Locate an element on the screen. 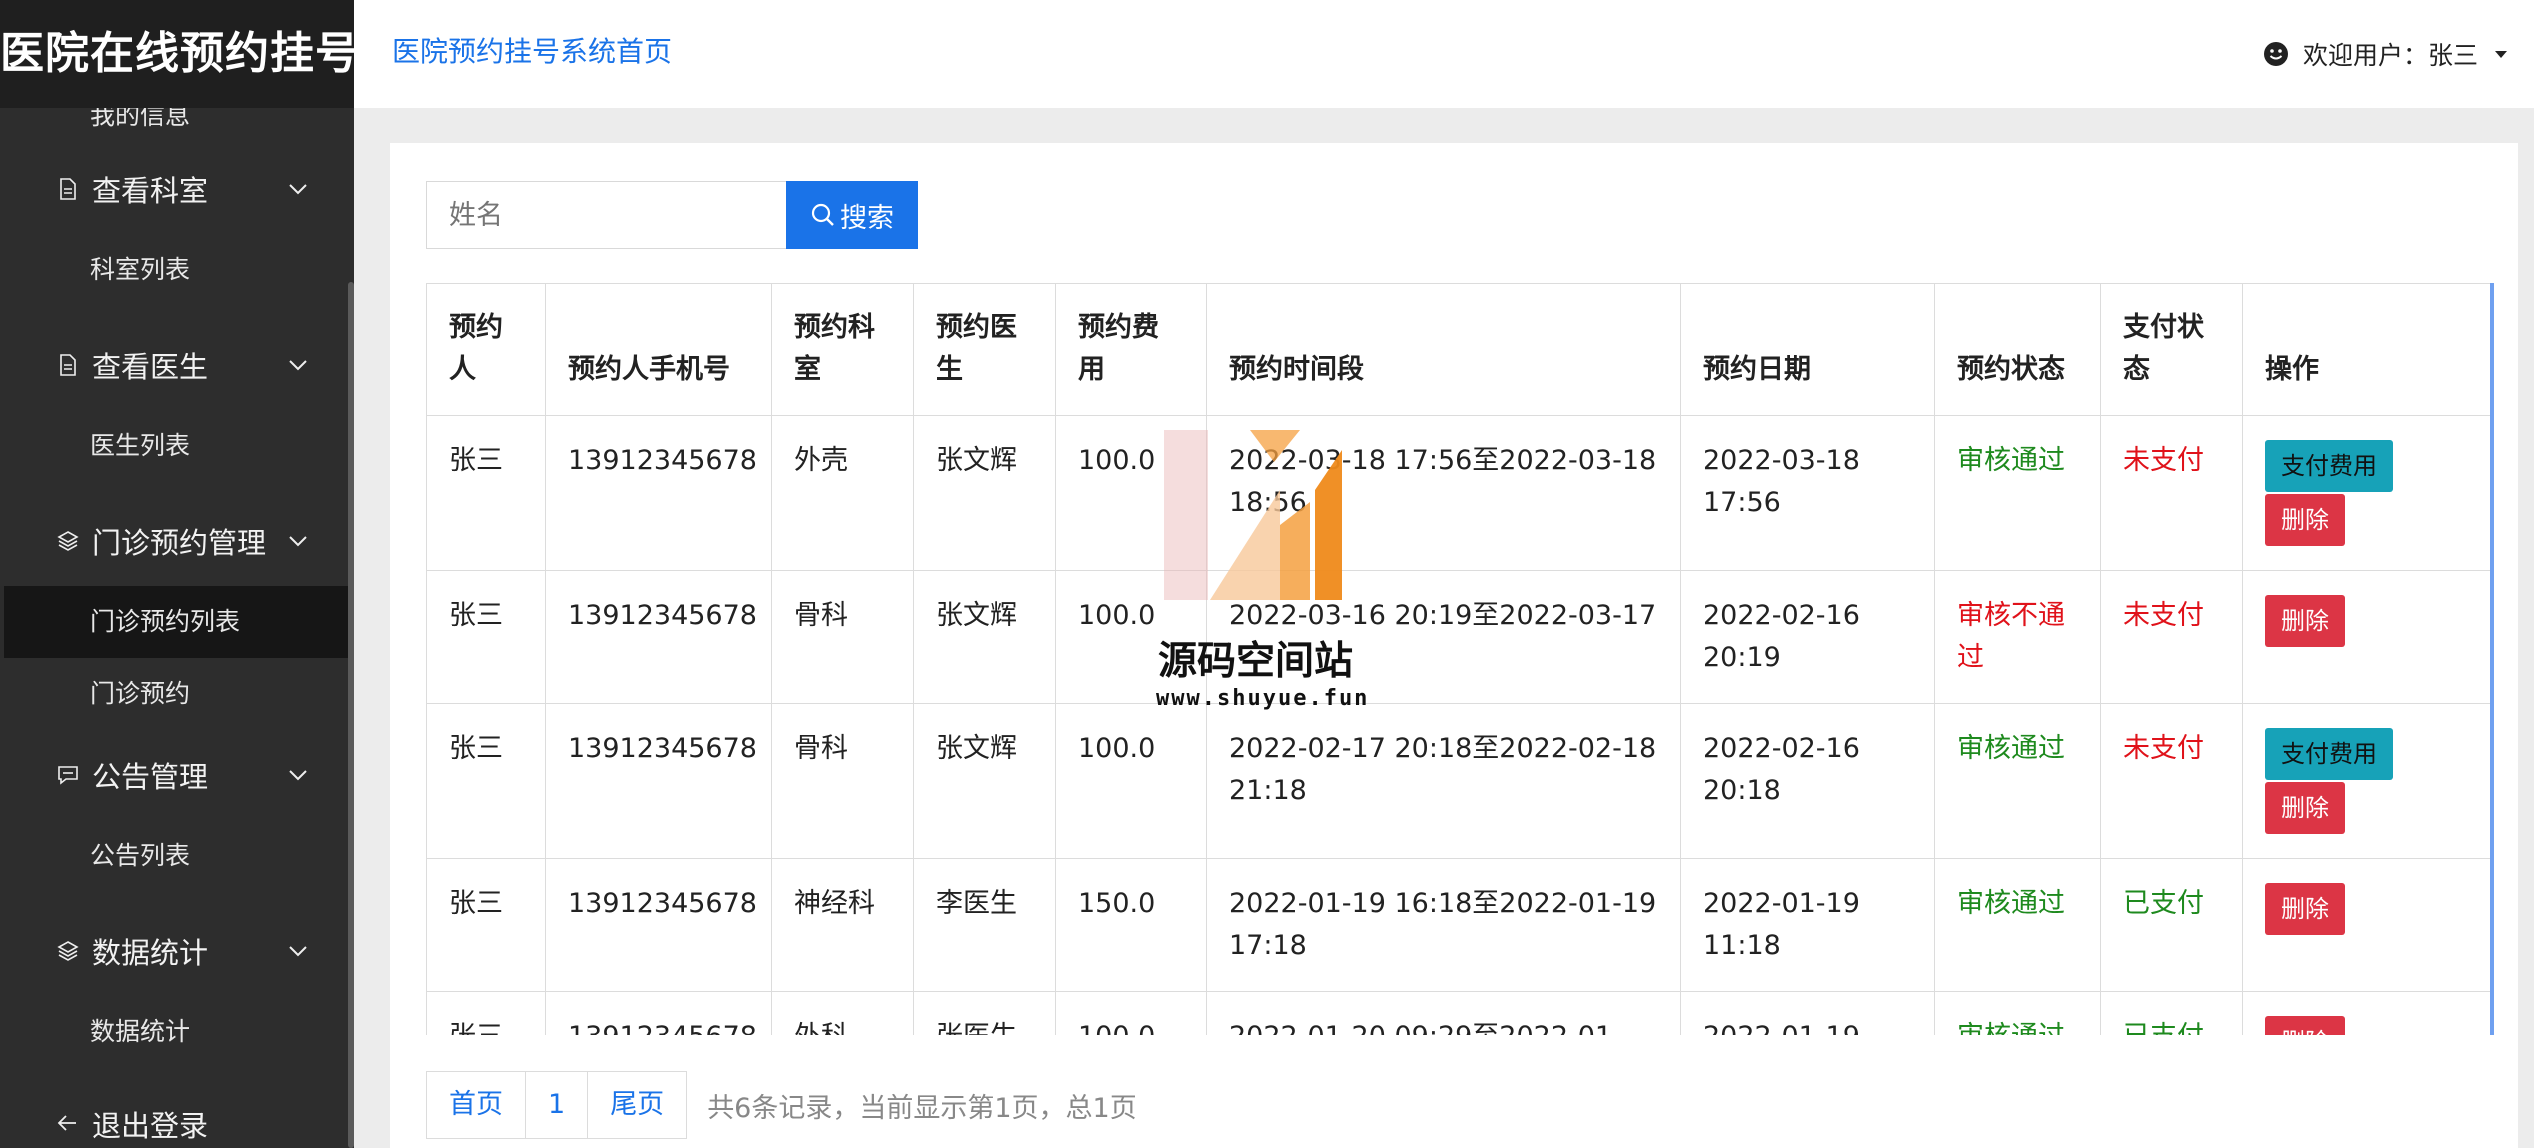 Image resolution: width=2534 pixels, height=1148 pixels. cell-fee: 150.0 is located at coordinates (1131, 925).